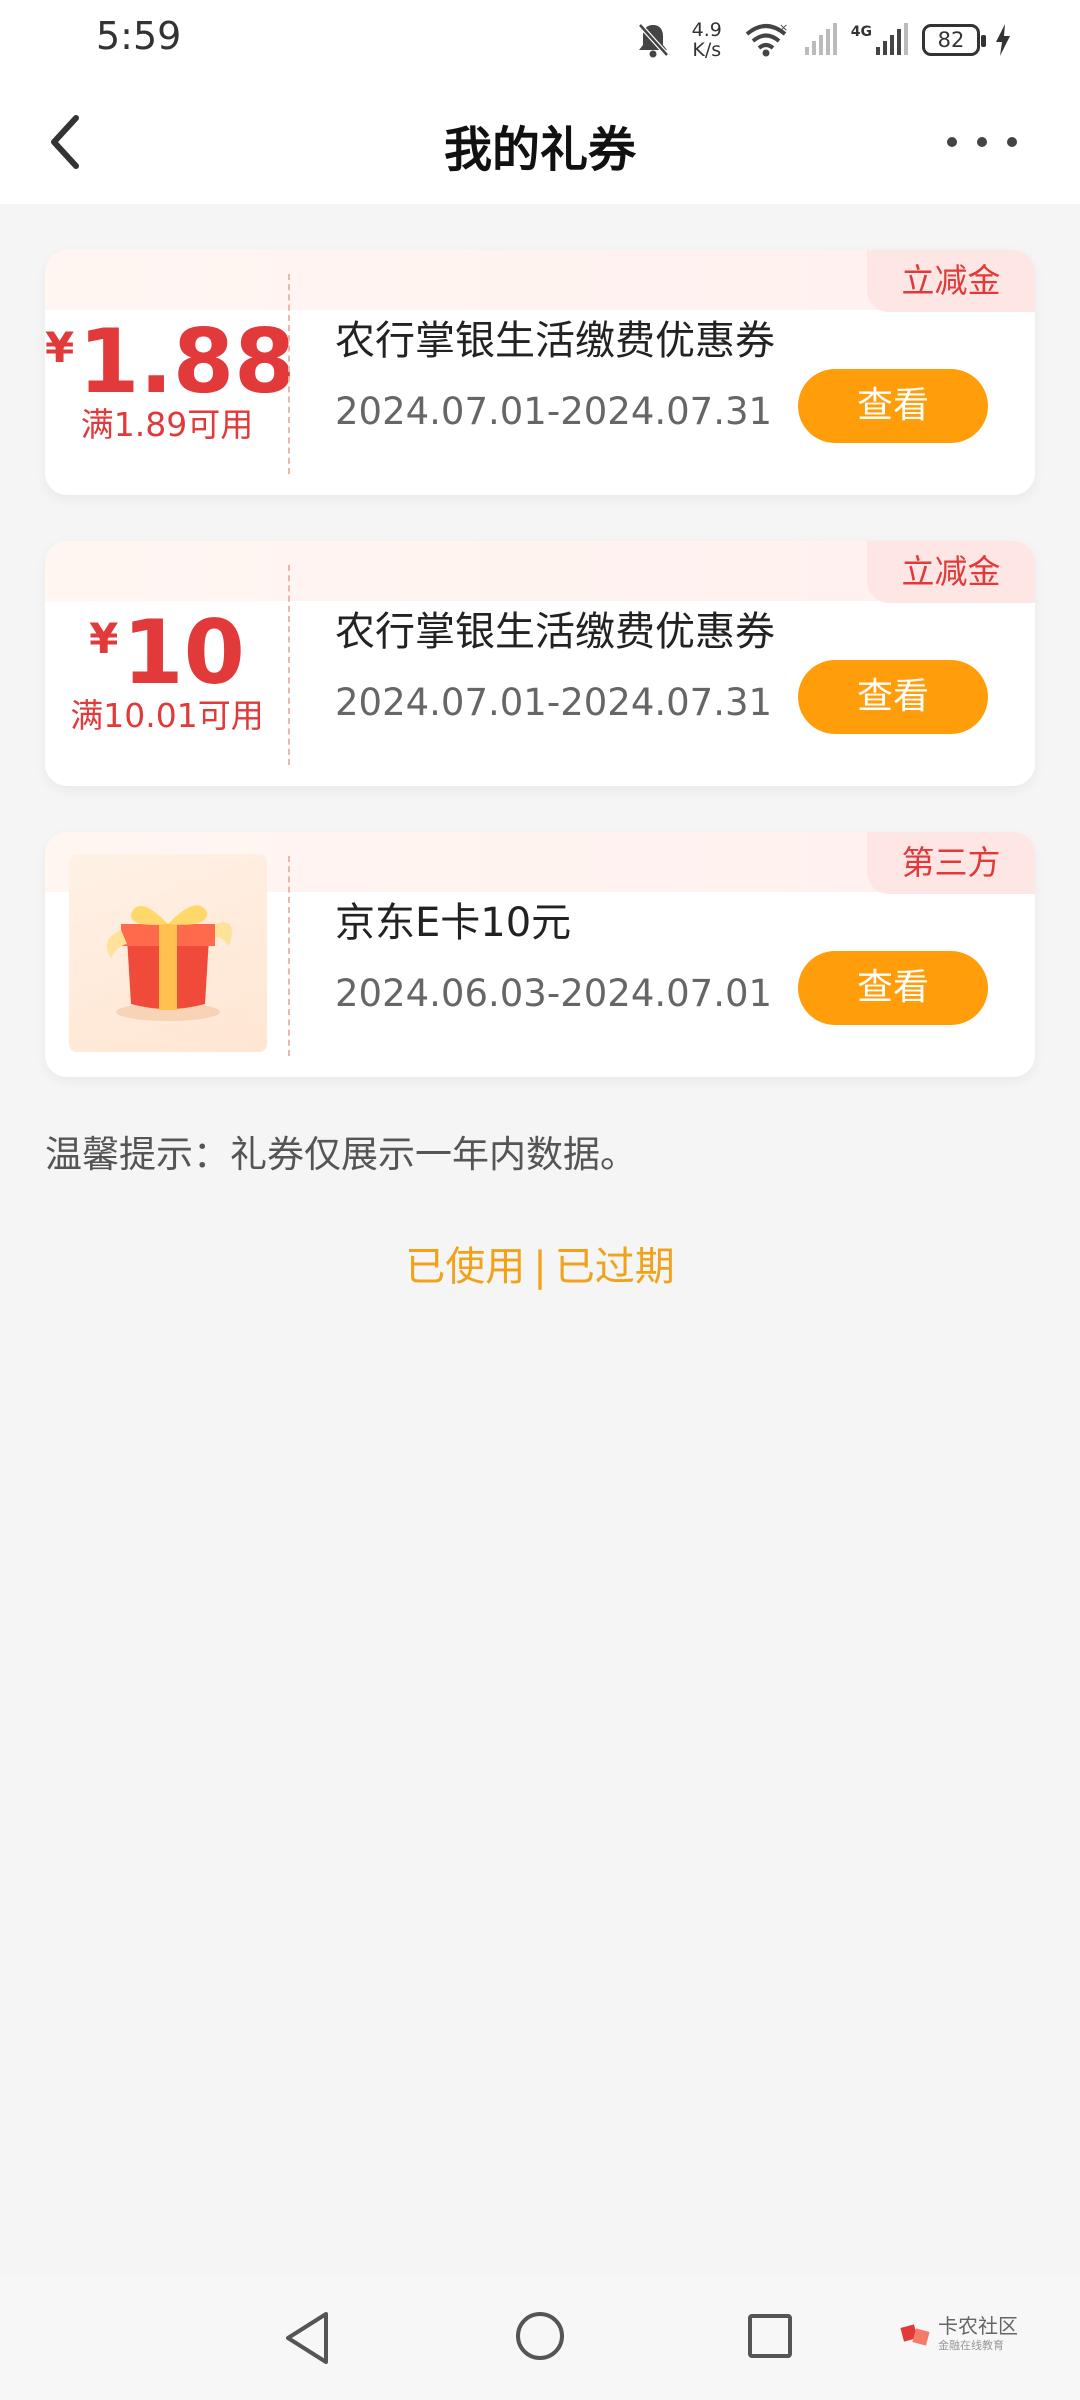 Image resolution: width=1080 pixels, height=2400 pixels. I want to click on page-title: 我的礼券, so click(539, 150).